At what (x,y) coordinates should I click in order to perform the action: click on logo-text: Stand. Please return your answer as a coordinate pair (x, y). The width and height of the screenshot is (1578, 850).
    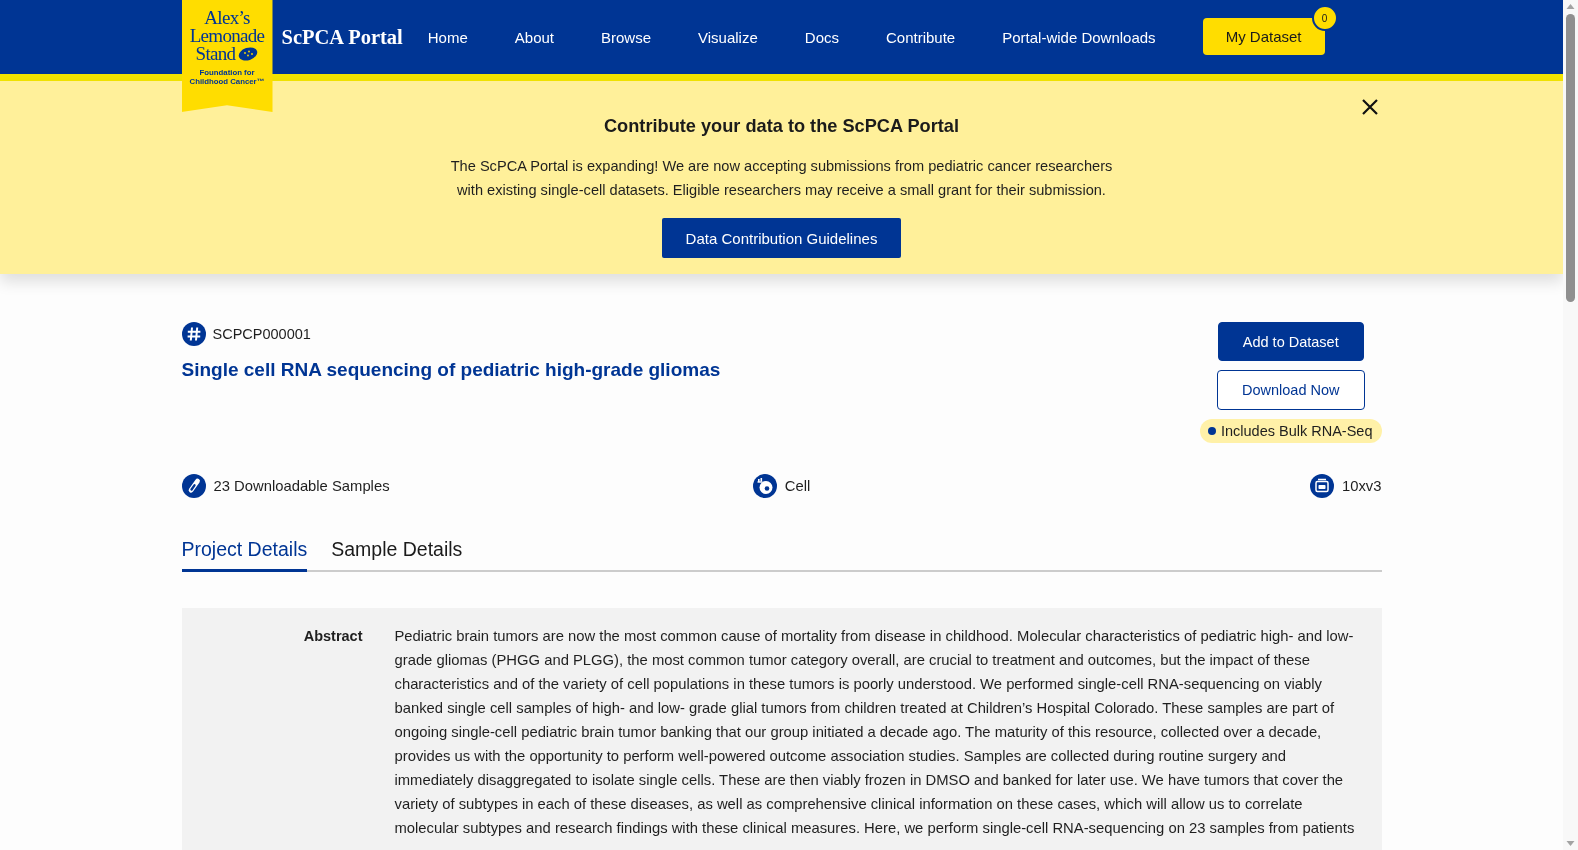
    Looking at the image, I should click on (215, 54).